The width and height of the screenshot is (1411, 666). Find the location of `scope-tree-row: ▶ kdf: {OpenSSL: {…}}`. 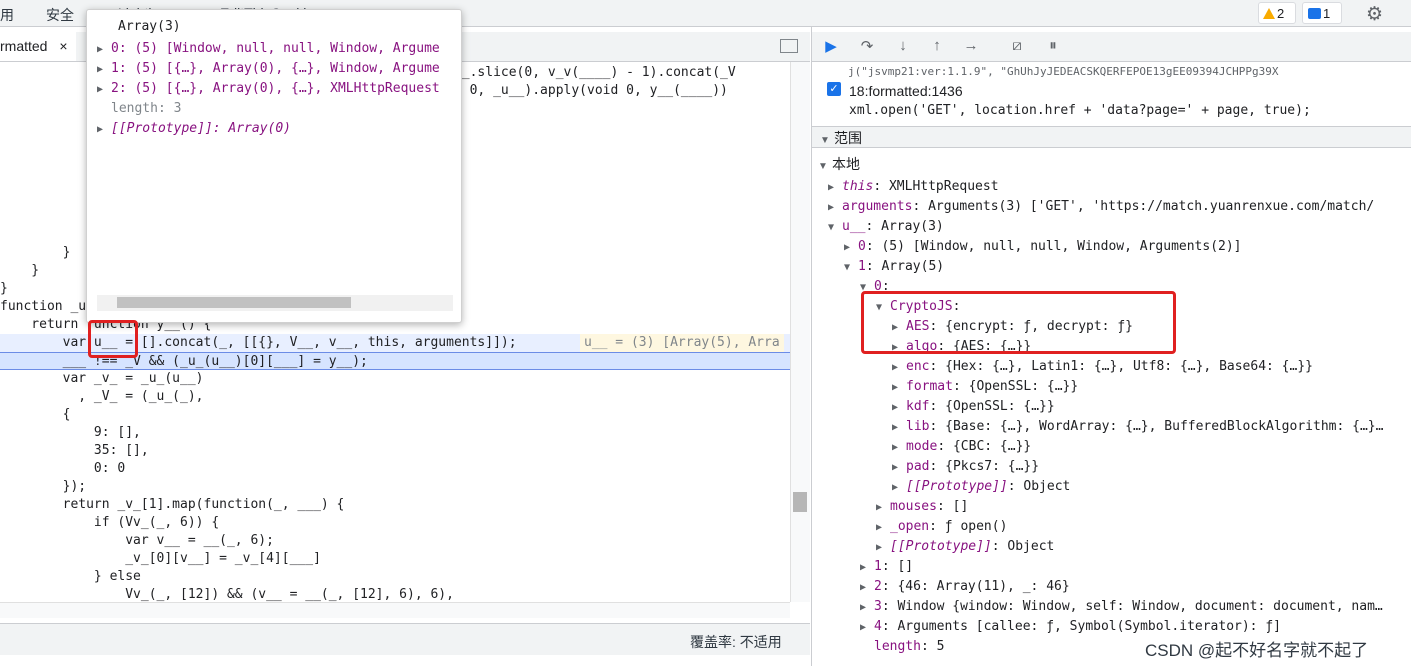

scope-tree-row: ▶ kdf: {OpenSSL: {…}} is located at coordinates (973, 407).